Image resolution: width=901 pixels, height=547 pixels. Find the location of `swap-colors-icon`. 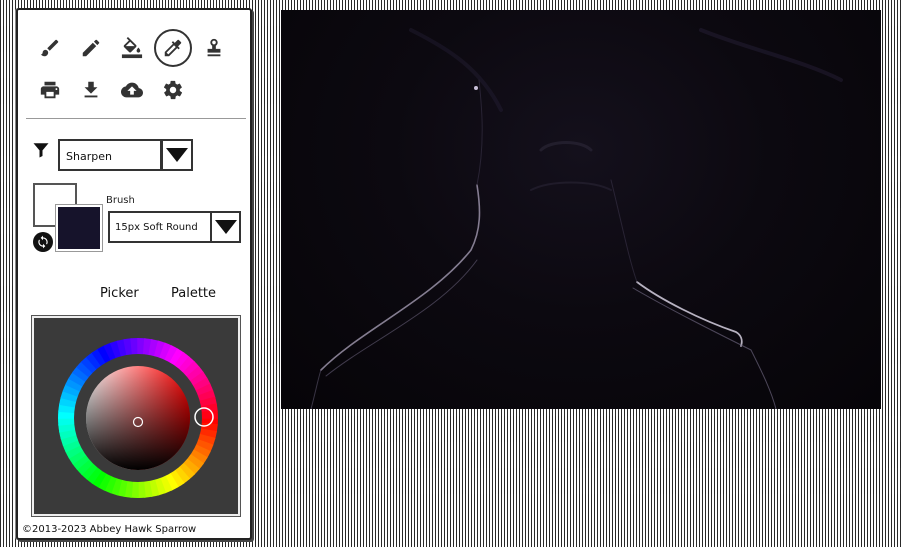

swap-colors-icon is located at coordinates (43, 242).